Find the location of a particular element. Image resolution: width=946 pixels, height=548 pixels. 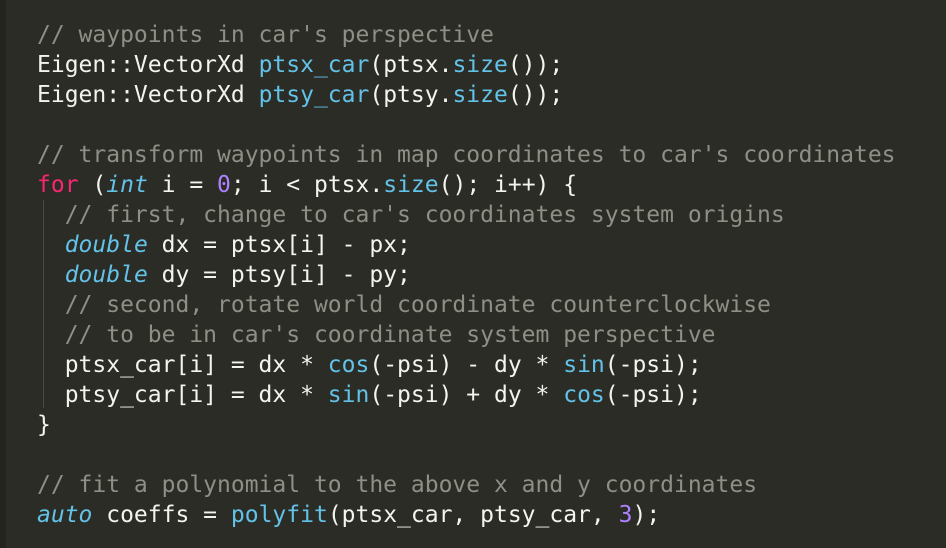

code-token: for is located at coordinates (58, 185).